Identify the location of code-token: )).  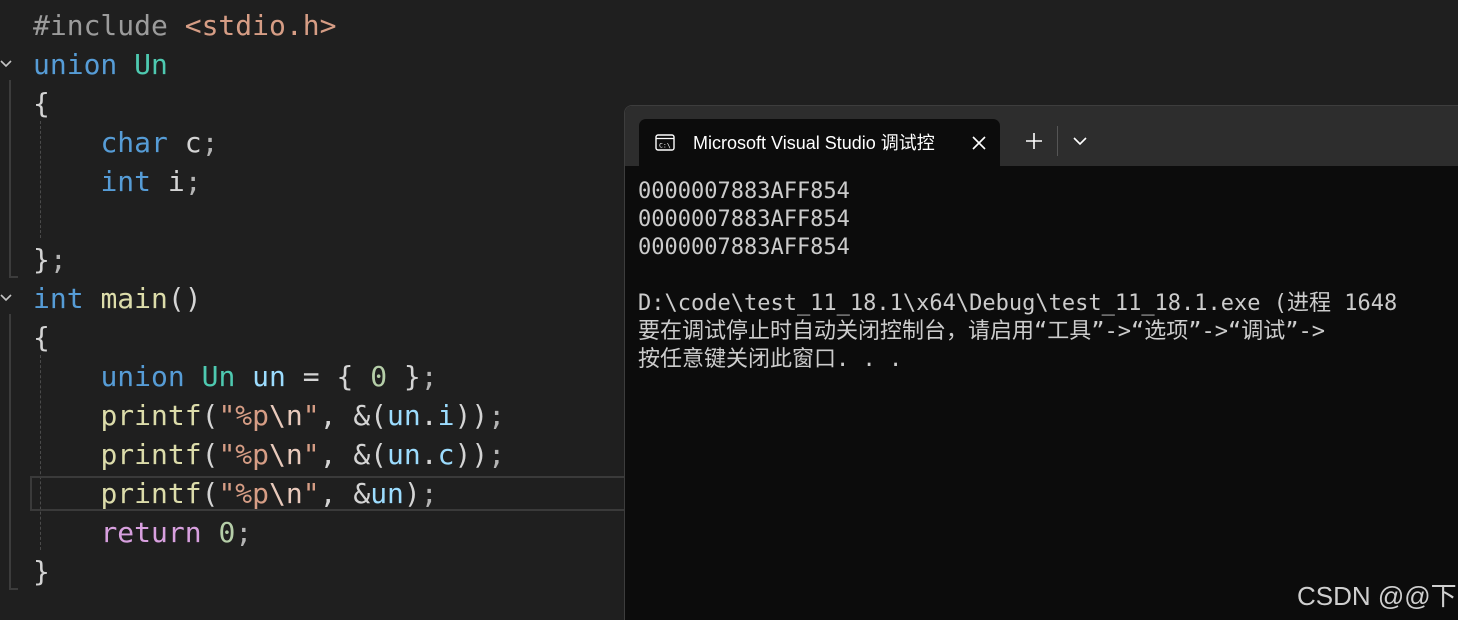
(471, 415).